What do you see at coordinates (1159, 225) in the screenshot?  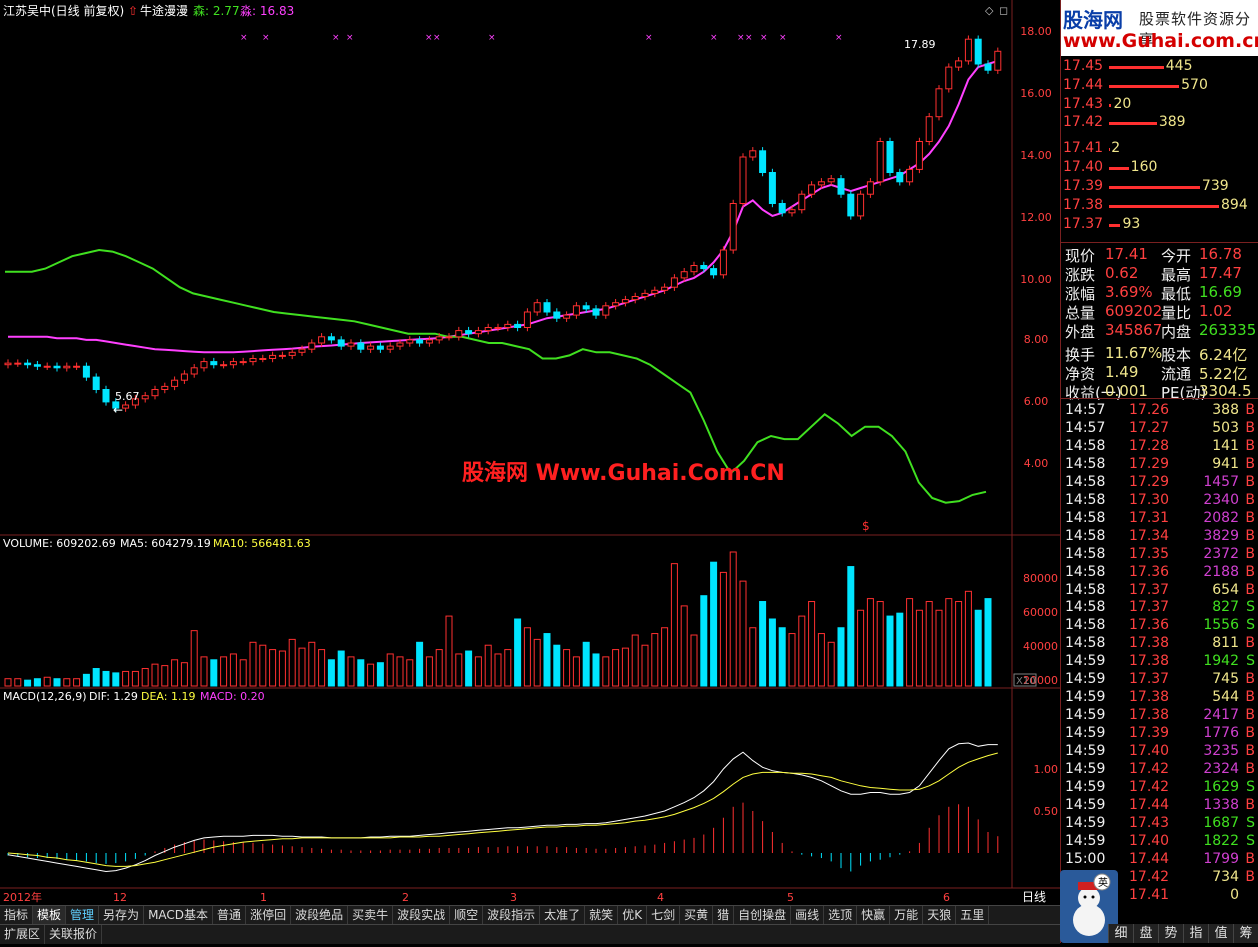 I see `order-book-row: 17.3793` at bounding box center [1159, 225].